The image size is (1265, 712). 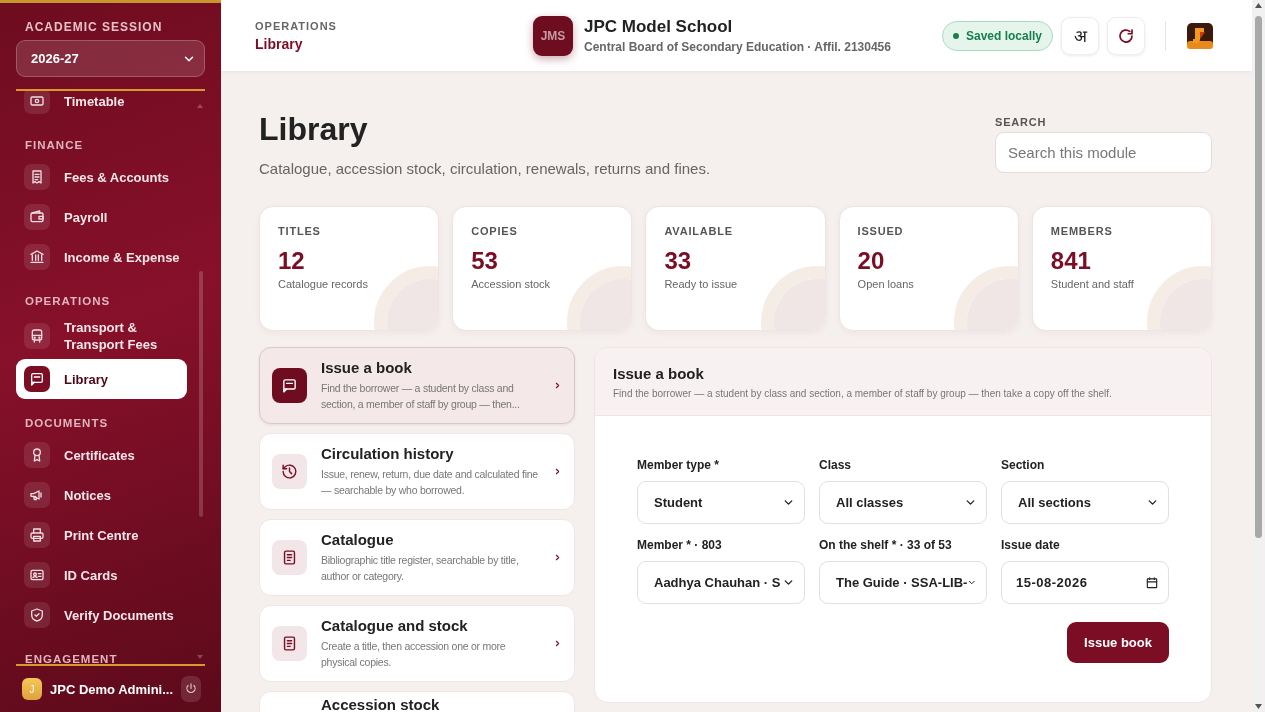 I want to click on session-select: 2026-27, so click(x=110, y=58).